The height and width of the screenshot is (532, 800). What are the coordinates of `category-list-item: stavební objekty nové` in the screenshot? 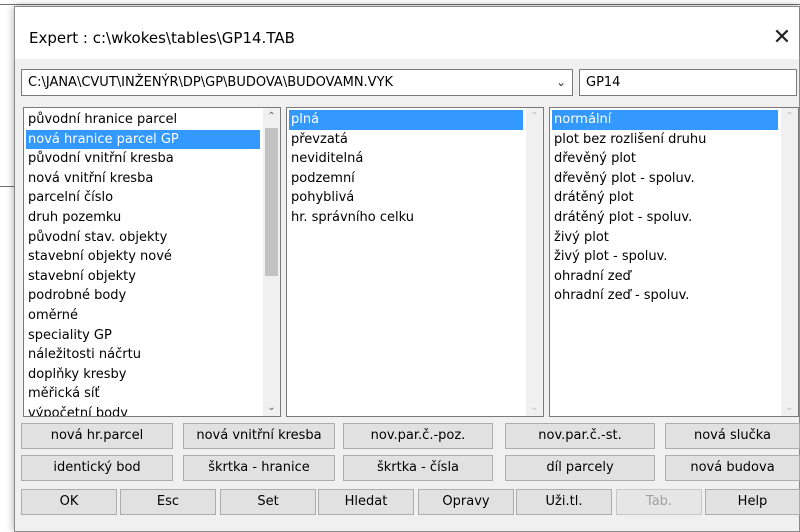 It's located at (143, 257).